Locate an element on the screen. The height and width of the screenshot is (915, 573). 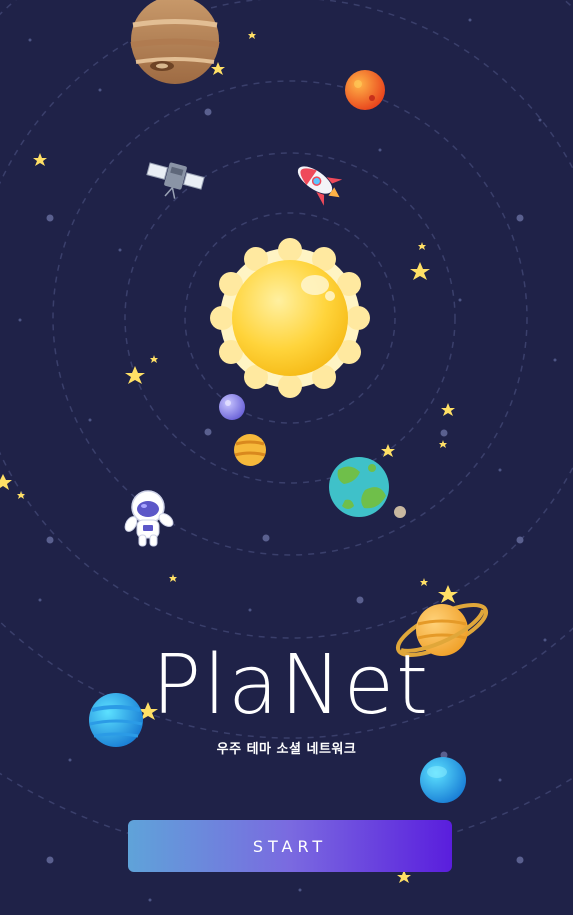
astronaut-icon is located at coordinates (149, 518).